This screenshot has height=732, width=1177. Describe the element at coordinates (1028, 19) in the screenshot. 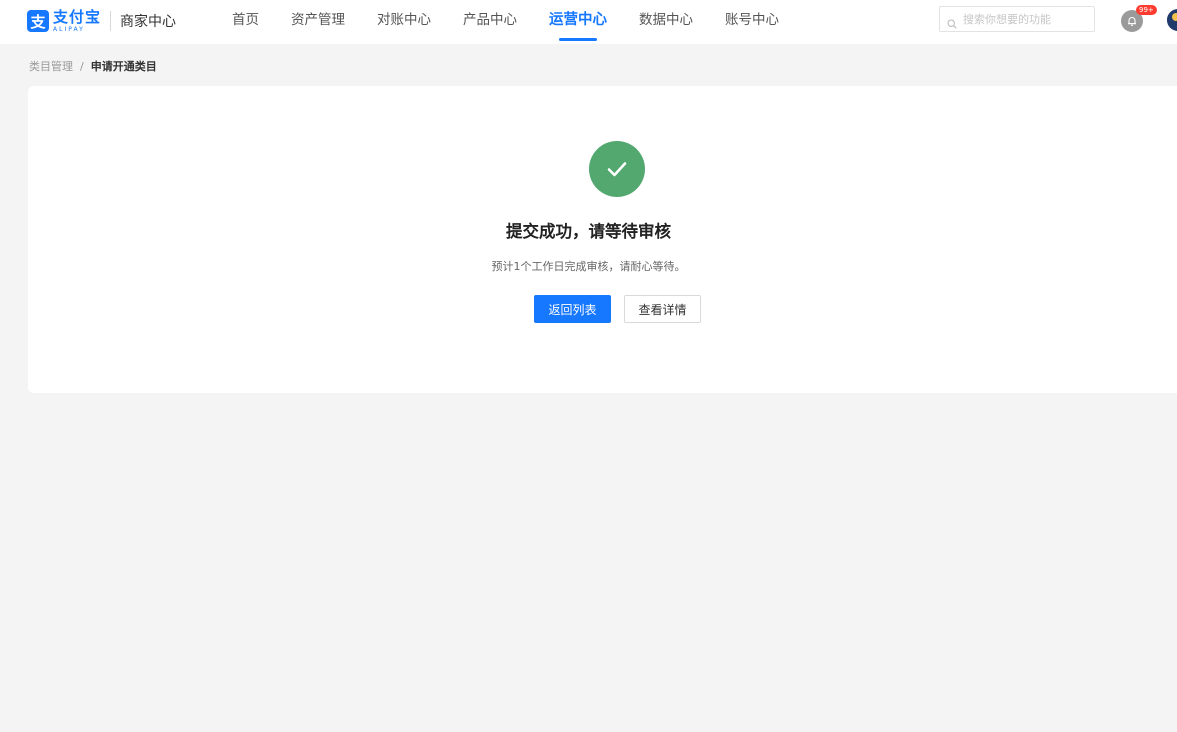

I see `search-input` at that location.